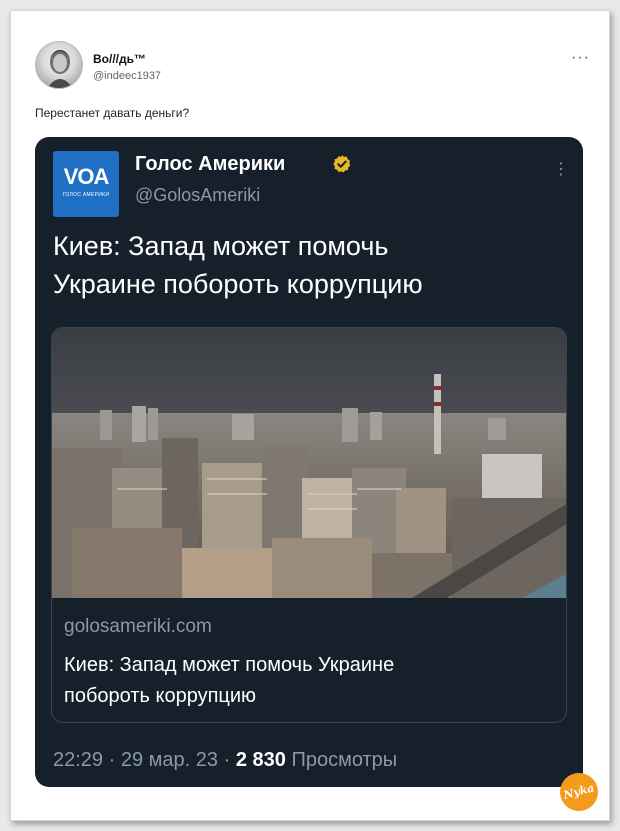  I want to click on voa-logo-subtext: ГОЛОС АМЕРИКИ, so click(86, 195).